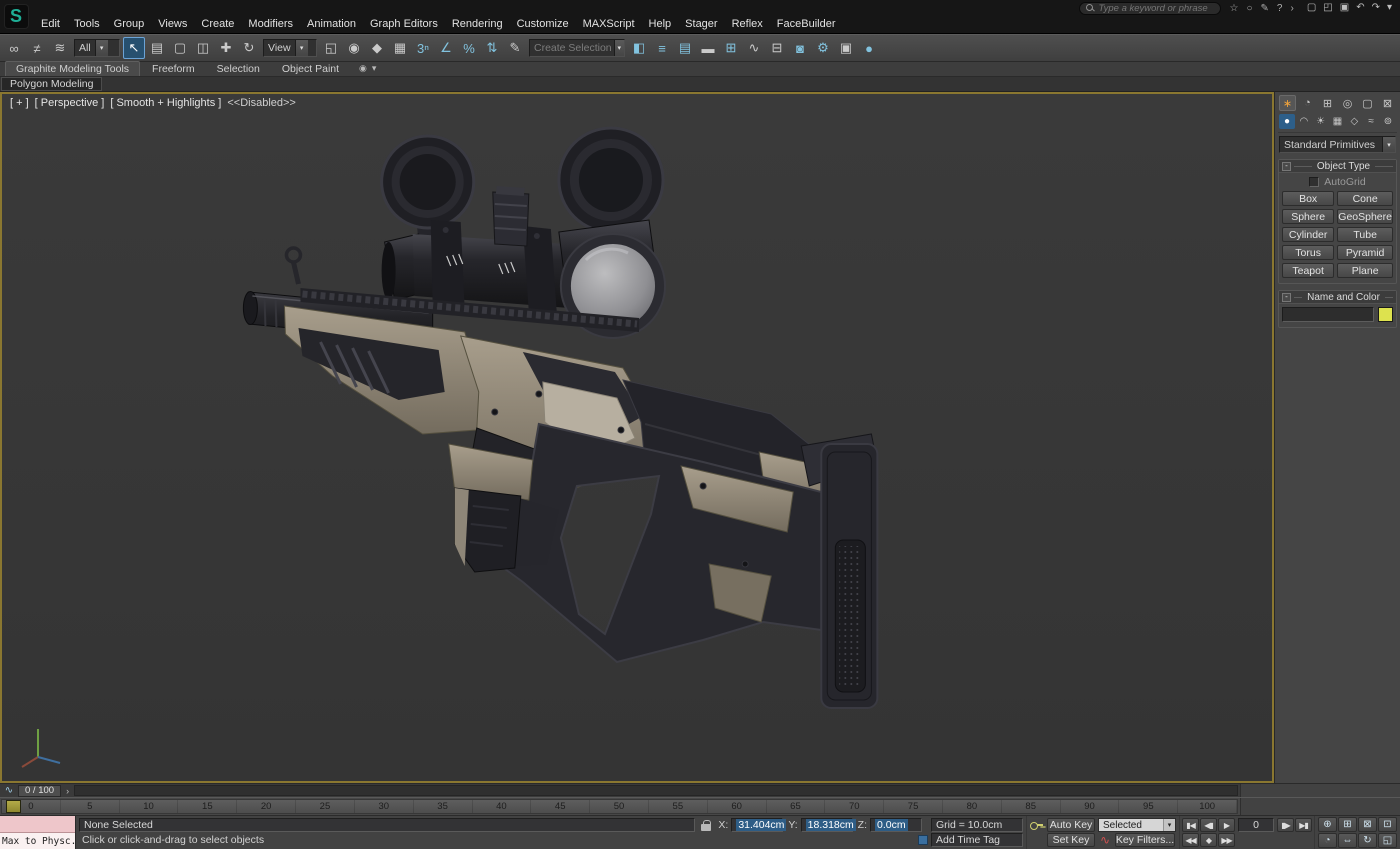 This screenshot has width=1400, height=849. Describe the element at coordinates (19, 103) in the screenshot. I see `viewport-general-menu: [ + ]` at that location.